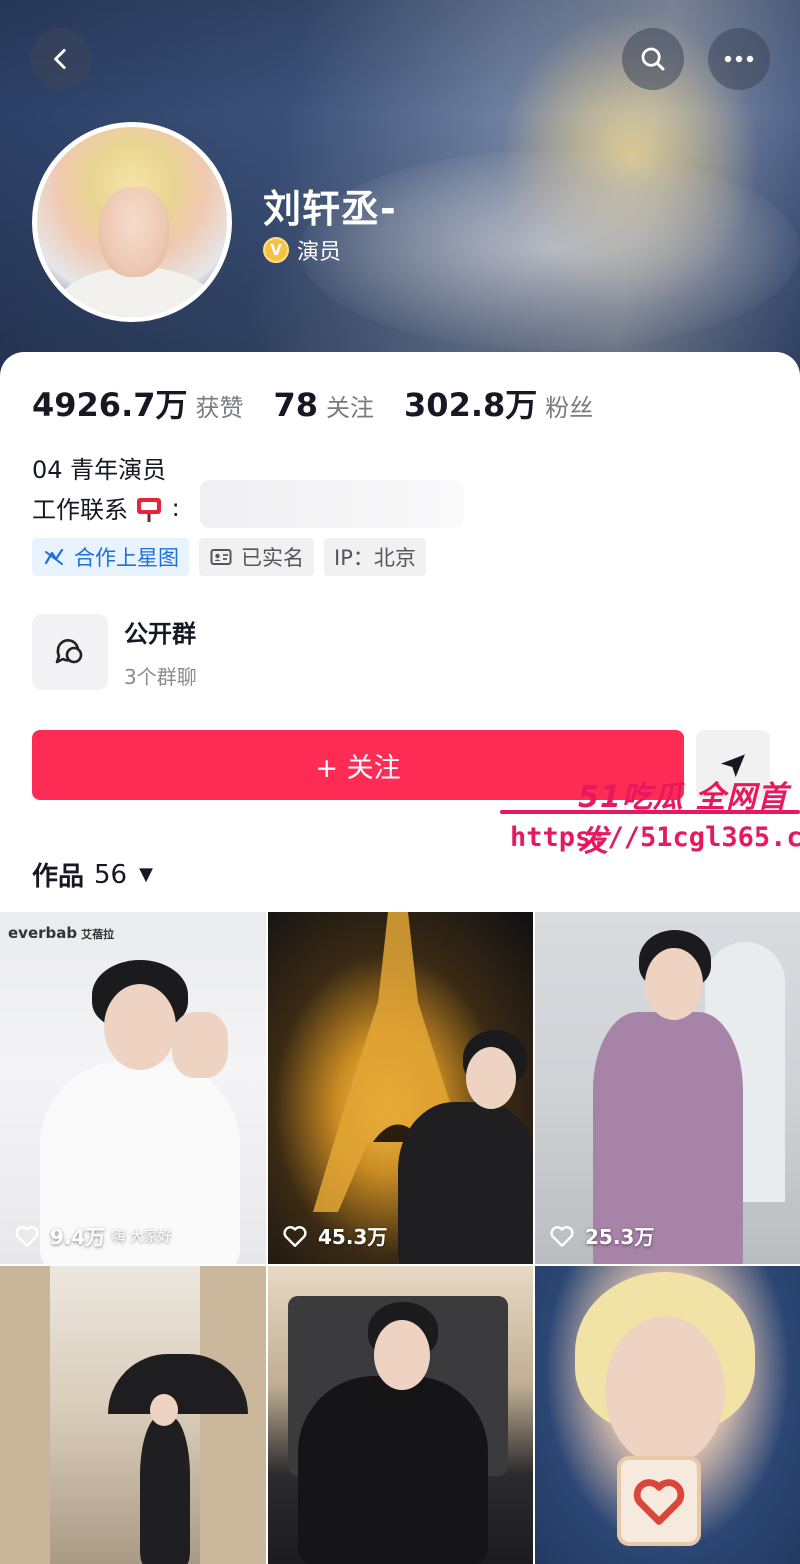  Describe the element at coordinates (272, 558) in the screenshot. I see `tag-label: 已实名` at that location.